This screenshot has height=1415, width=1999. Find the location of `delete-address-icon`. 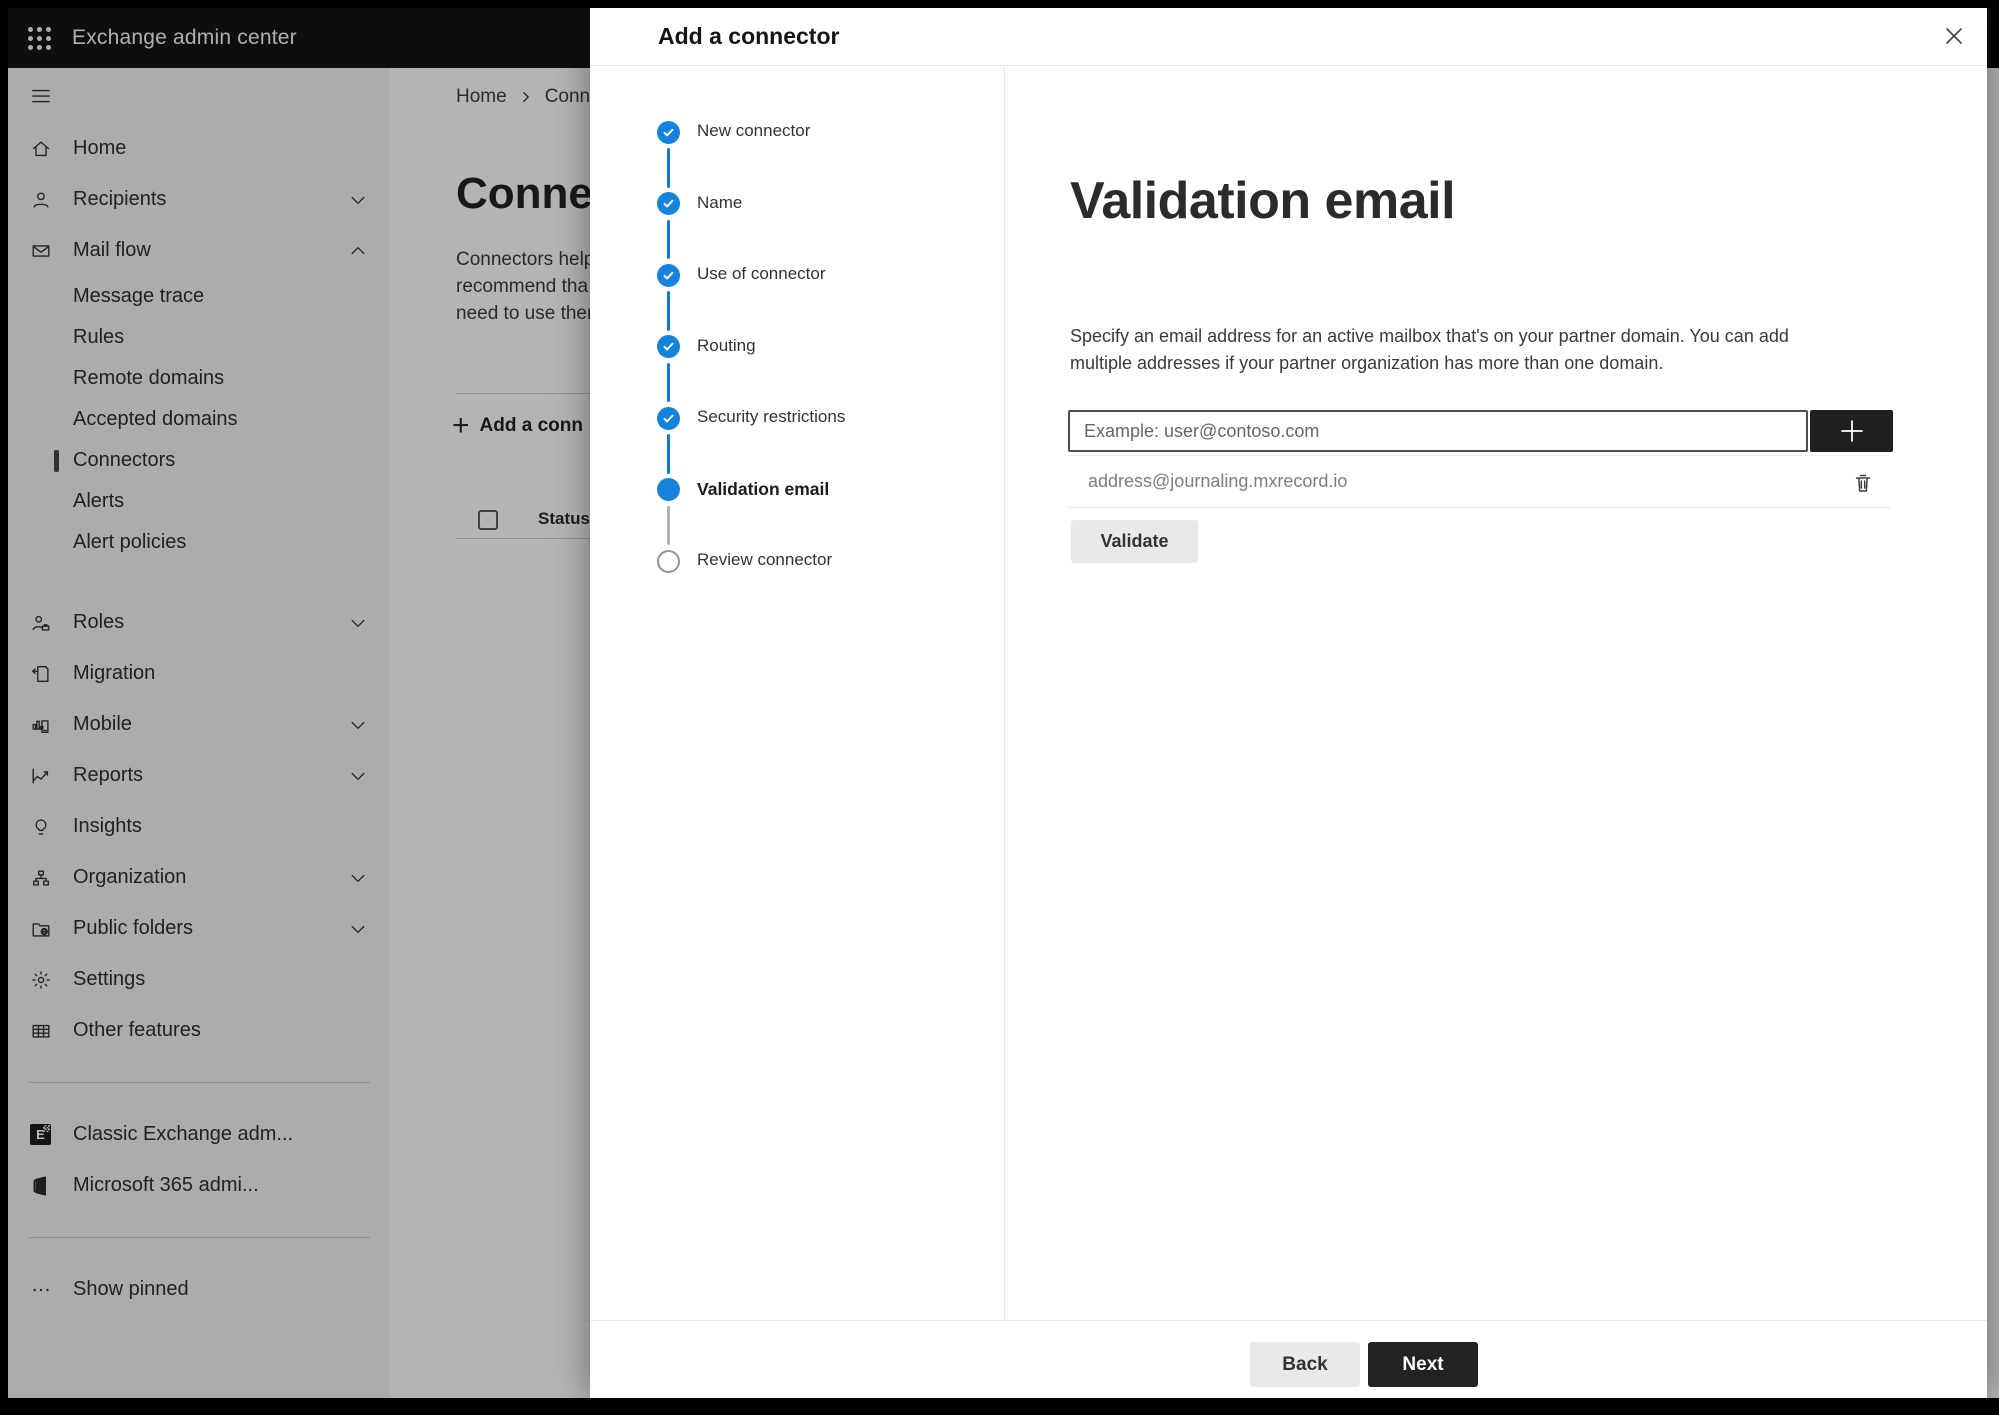

delete-address-icon is located at coordinates (1863, 483).